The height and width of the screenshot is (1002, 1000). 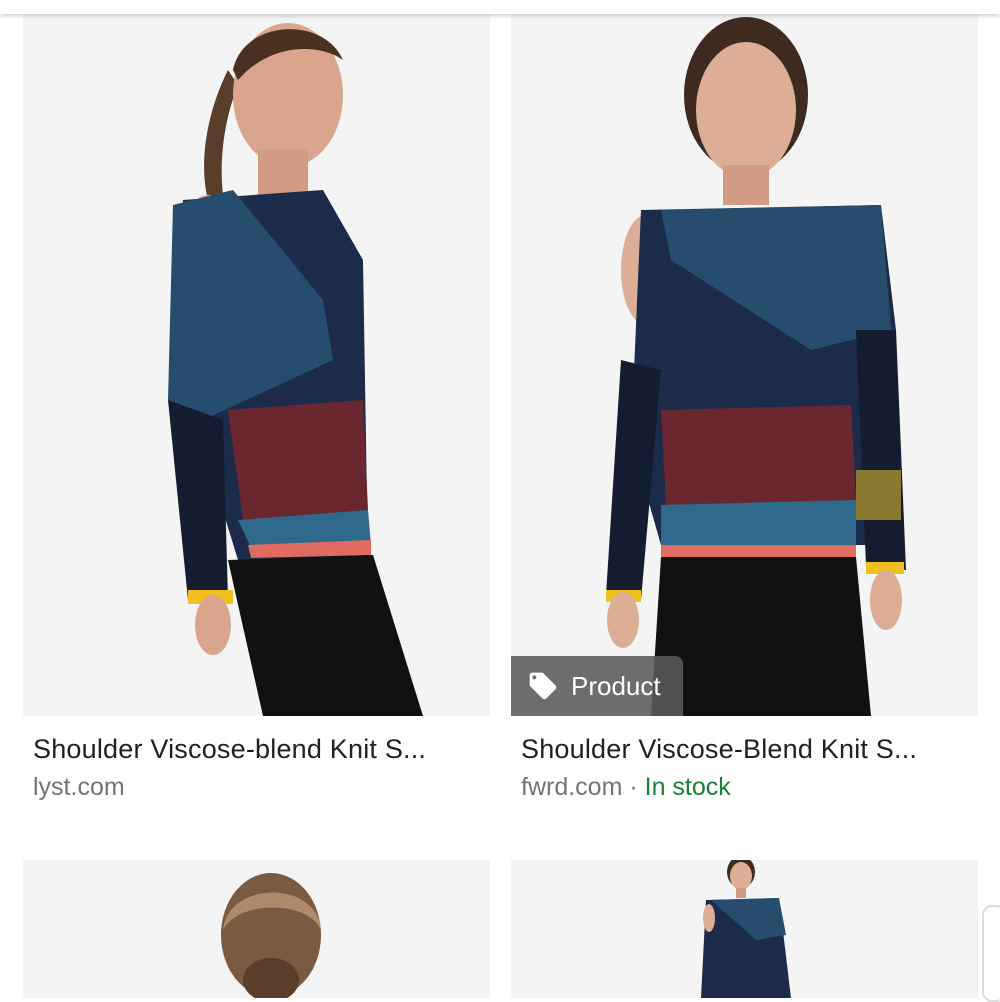 I want to click on product-badge: Product, so click(x=597, y=686).